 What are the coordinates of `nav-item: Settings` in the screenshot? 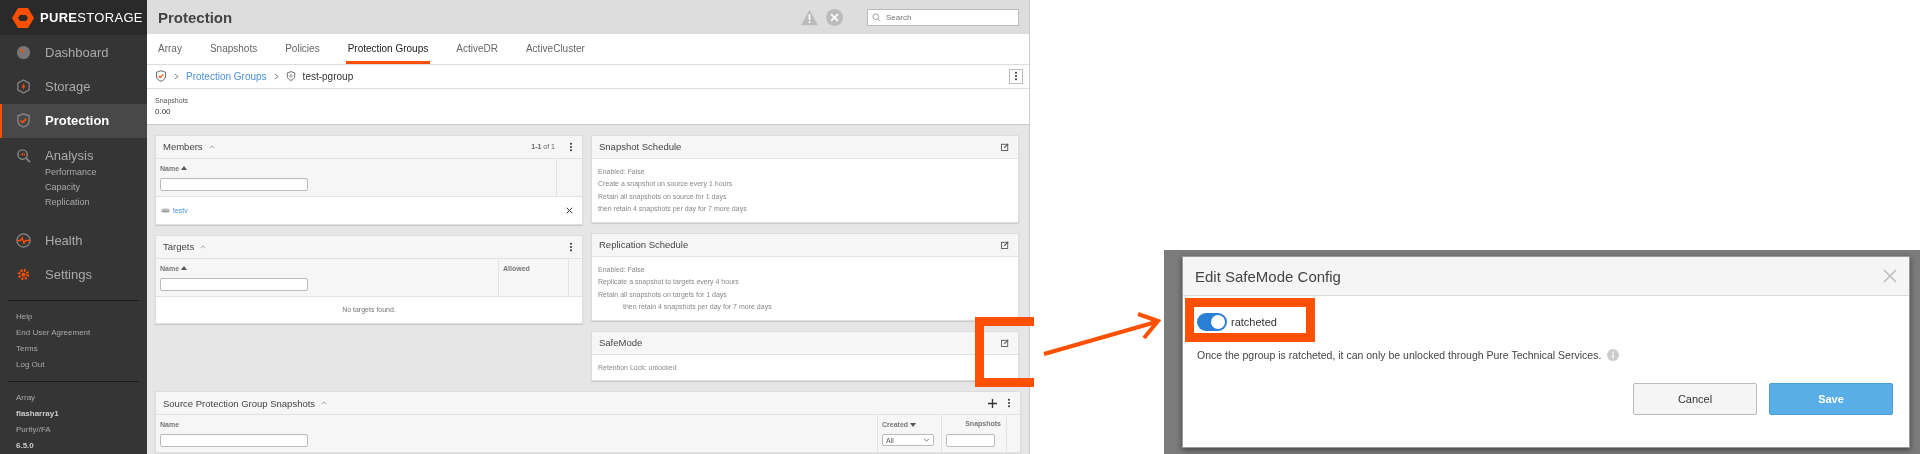 It's located at (73, 275).